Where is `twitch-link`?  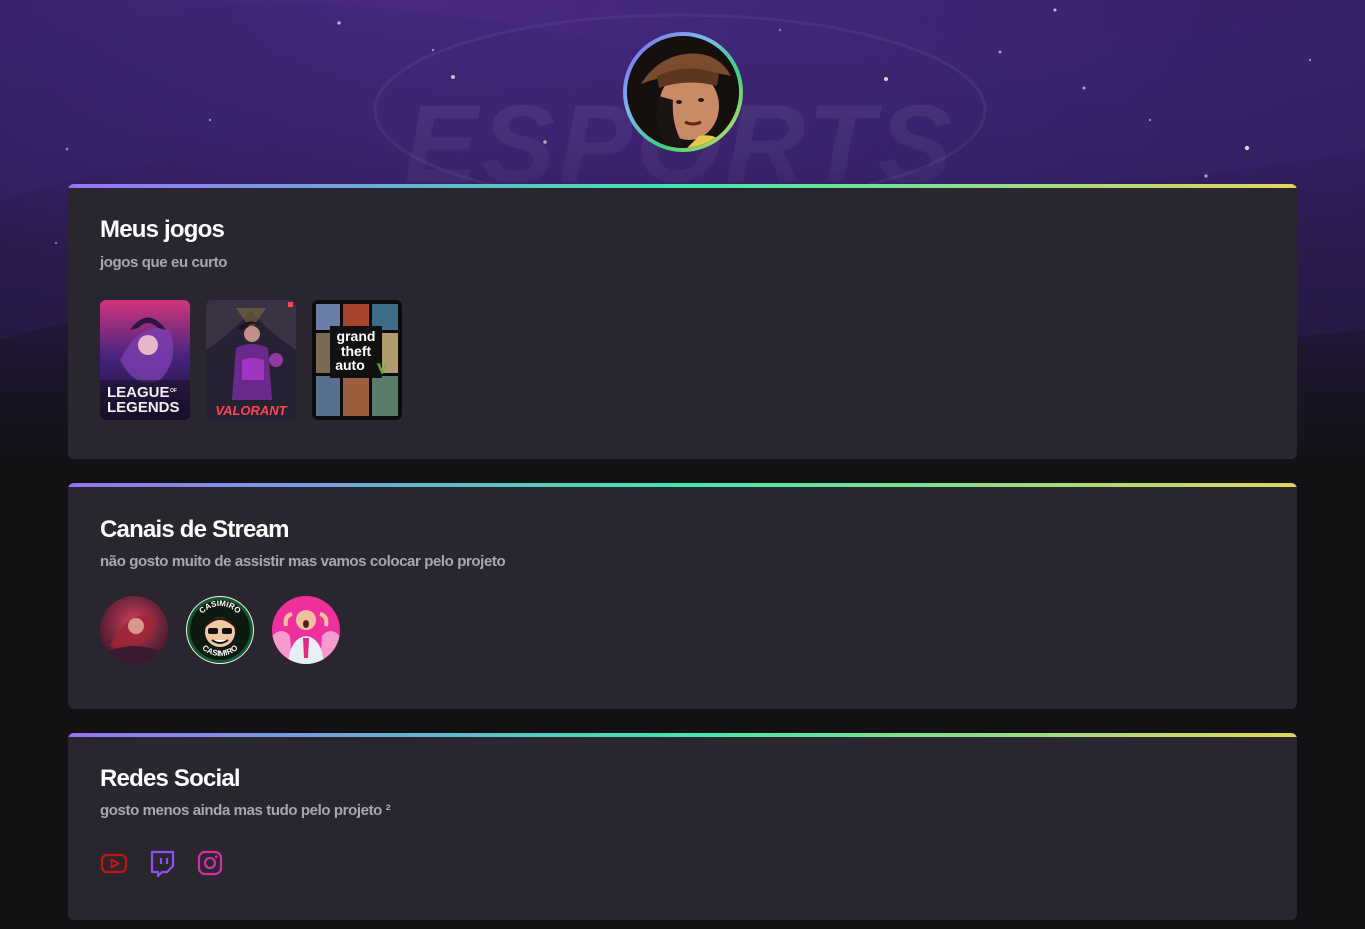
twitch-link is located at coordinates (162, 863).